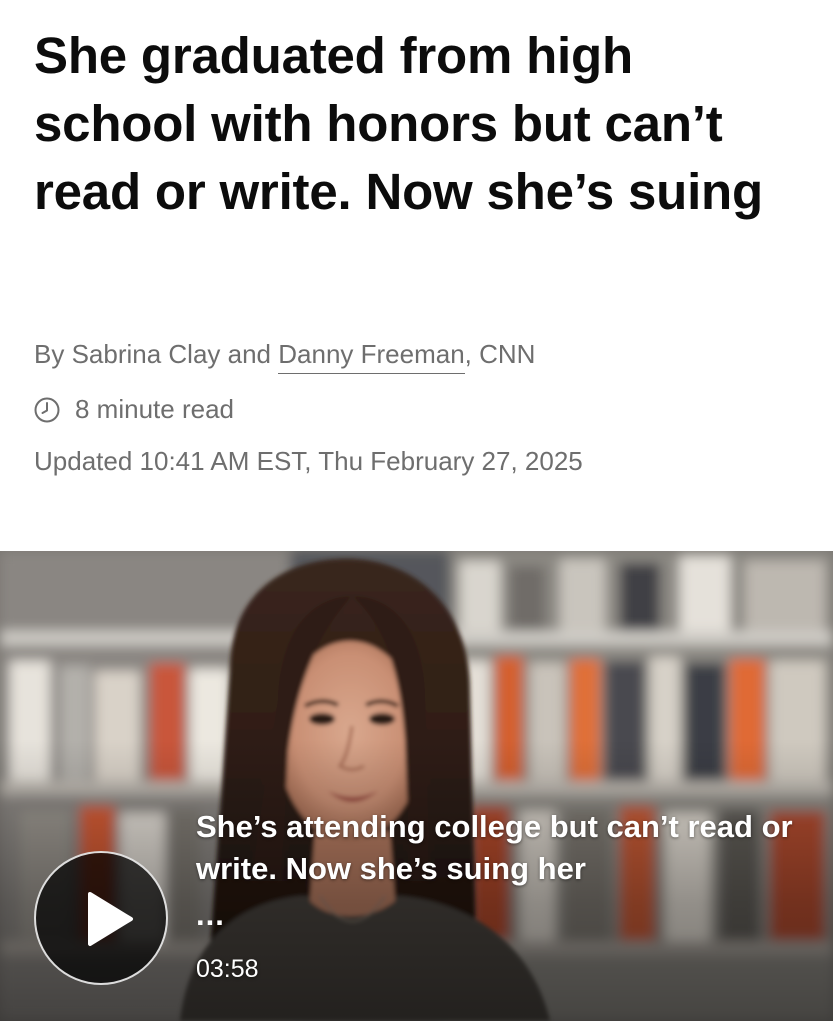  I want to click on play-icon, so click(110, 919).